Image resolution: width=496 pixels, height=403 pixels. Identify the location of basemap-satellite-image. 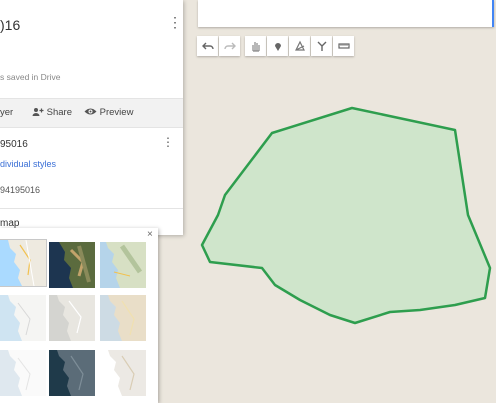
(72, 265).